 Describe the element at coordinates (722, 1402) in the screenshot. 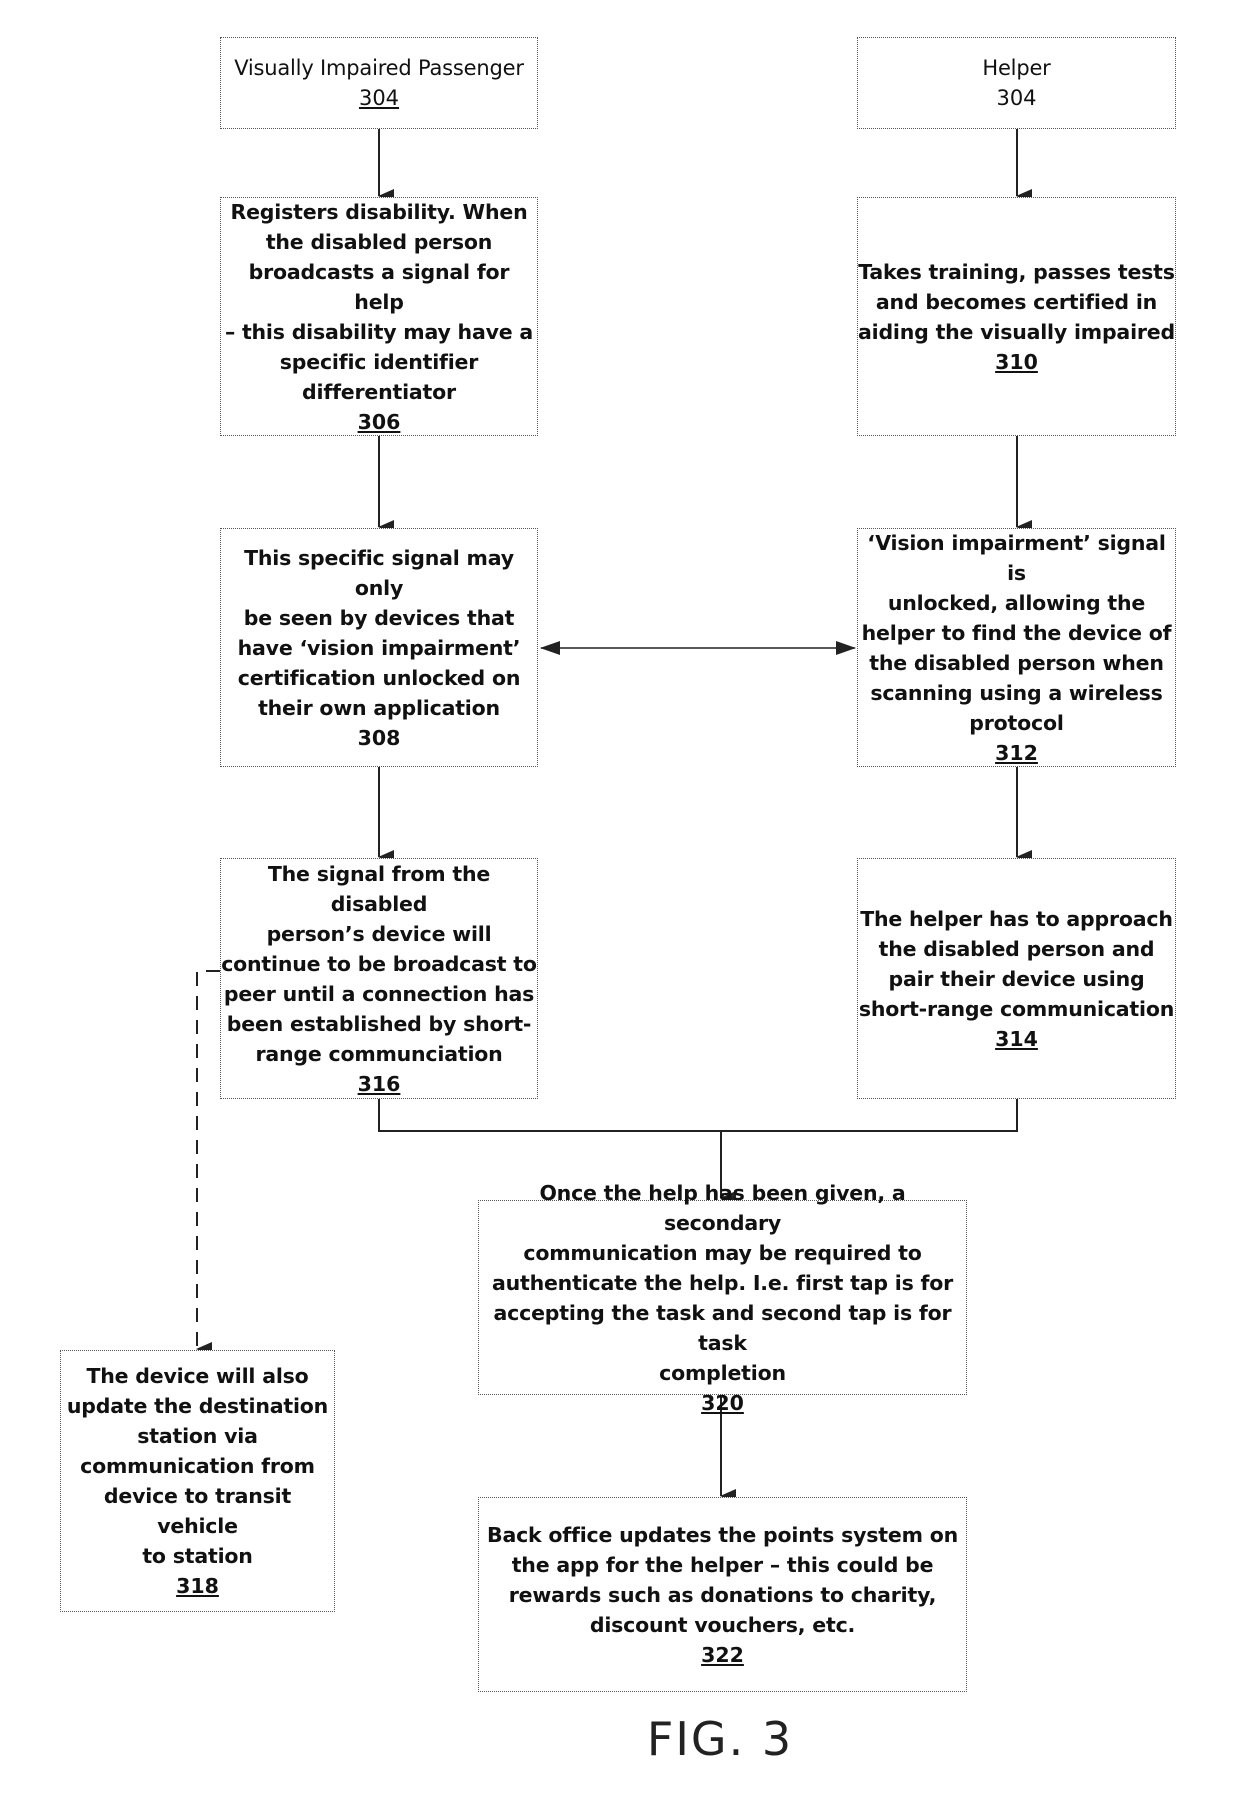

I see `node-ref: 320` at that location.